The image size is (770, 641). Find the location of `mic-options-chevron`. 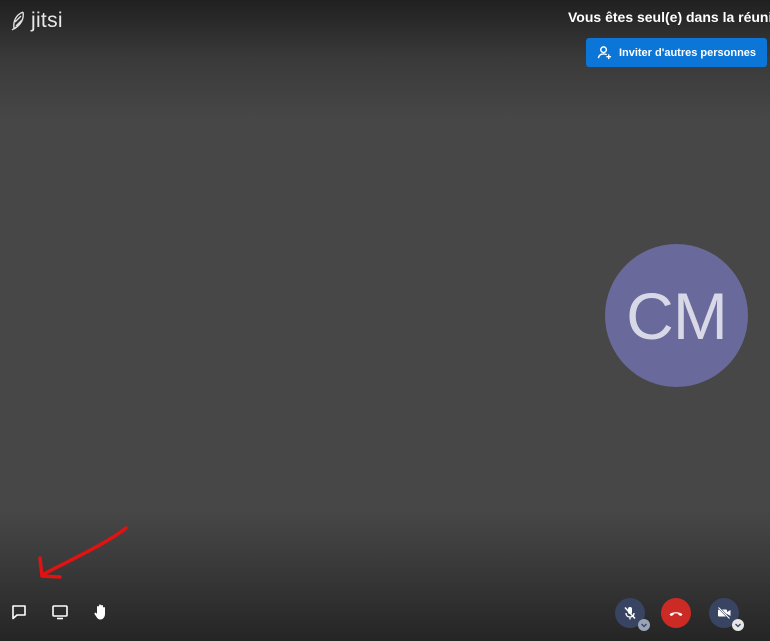

mic-options-chevron is located at coordinates (644, 625).